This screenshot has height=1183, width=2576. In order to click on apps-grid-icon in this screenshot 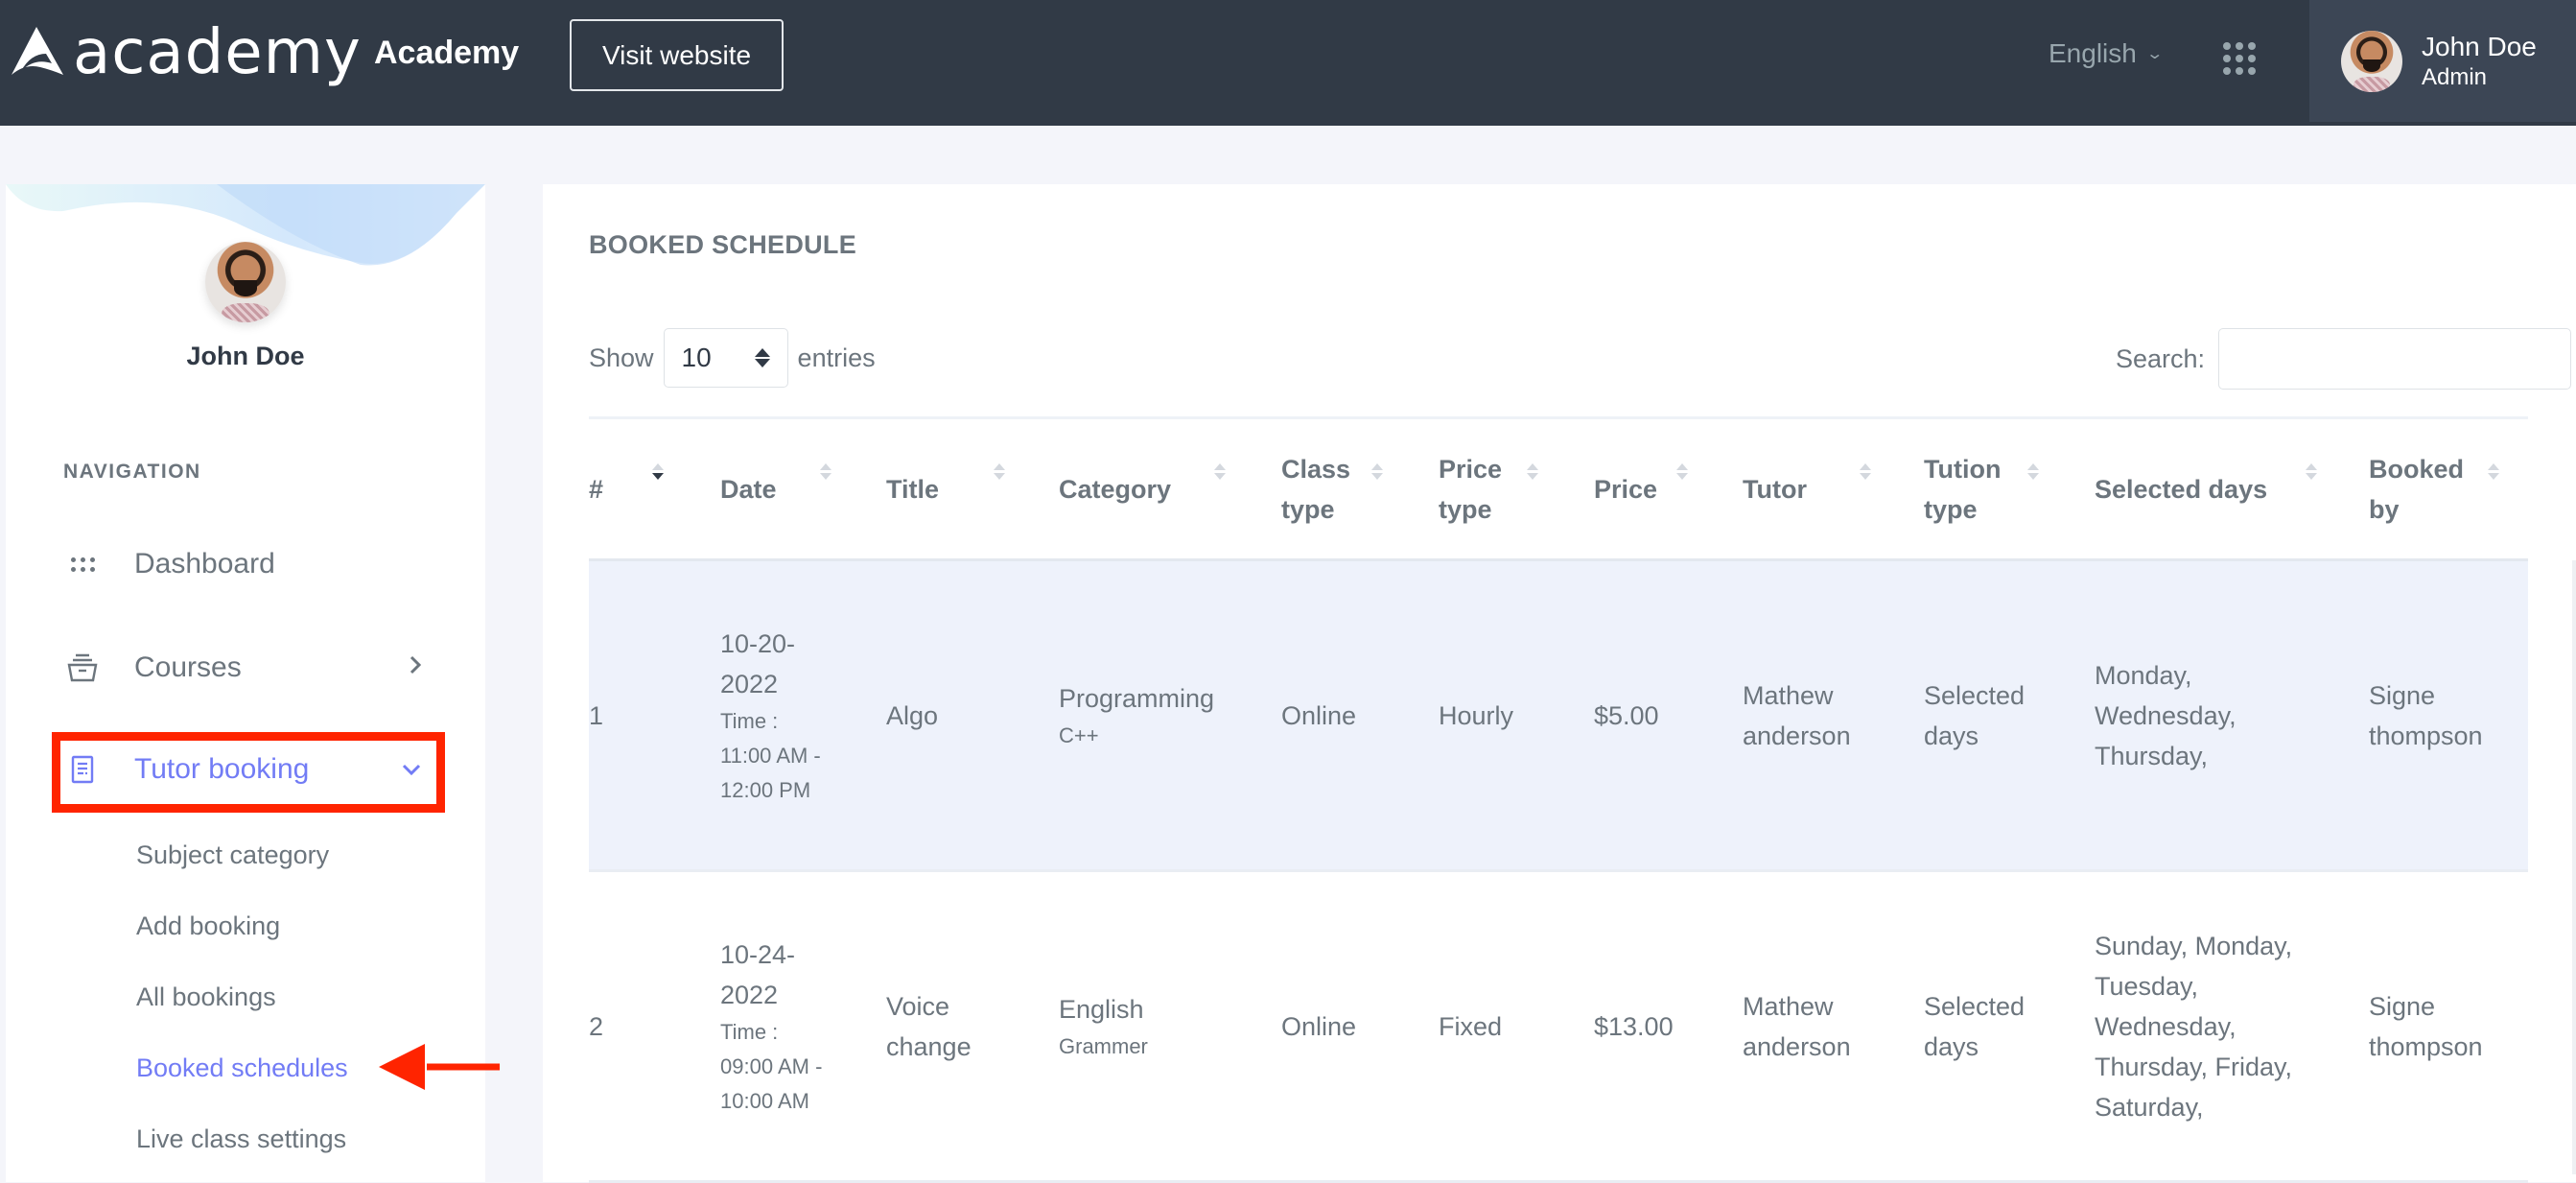, I will do `click(2239, 58)`.